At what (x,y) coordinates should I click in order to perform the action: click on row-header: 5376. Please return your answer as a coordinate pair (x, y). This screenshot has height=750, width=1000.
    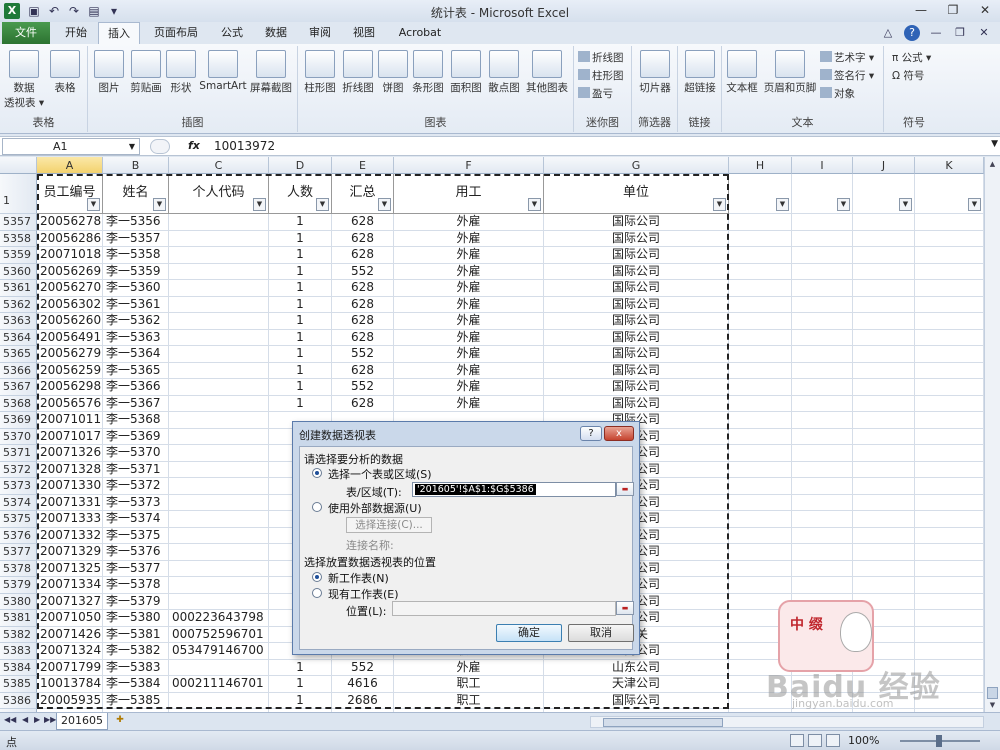
    Looking at the image, I should click on (18, 535).